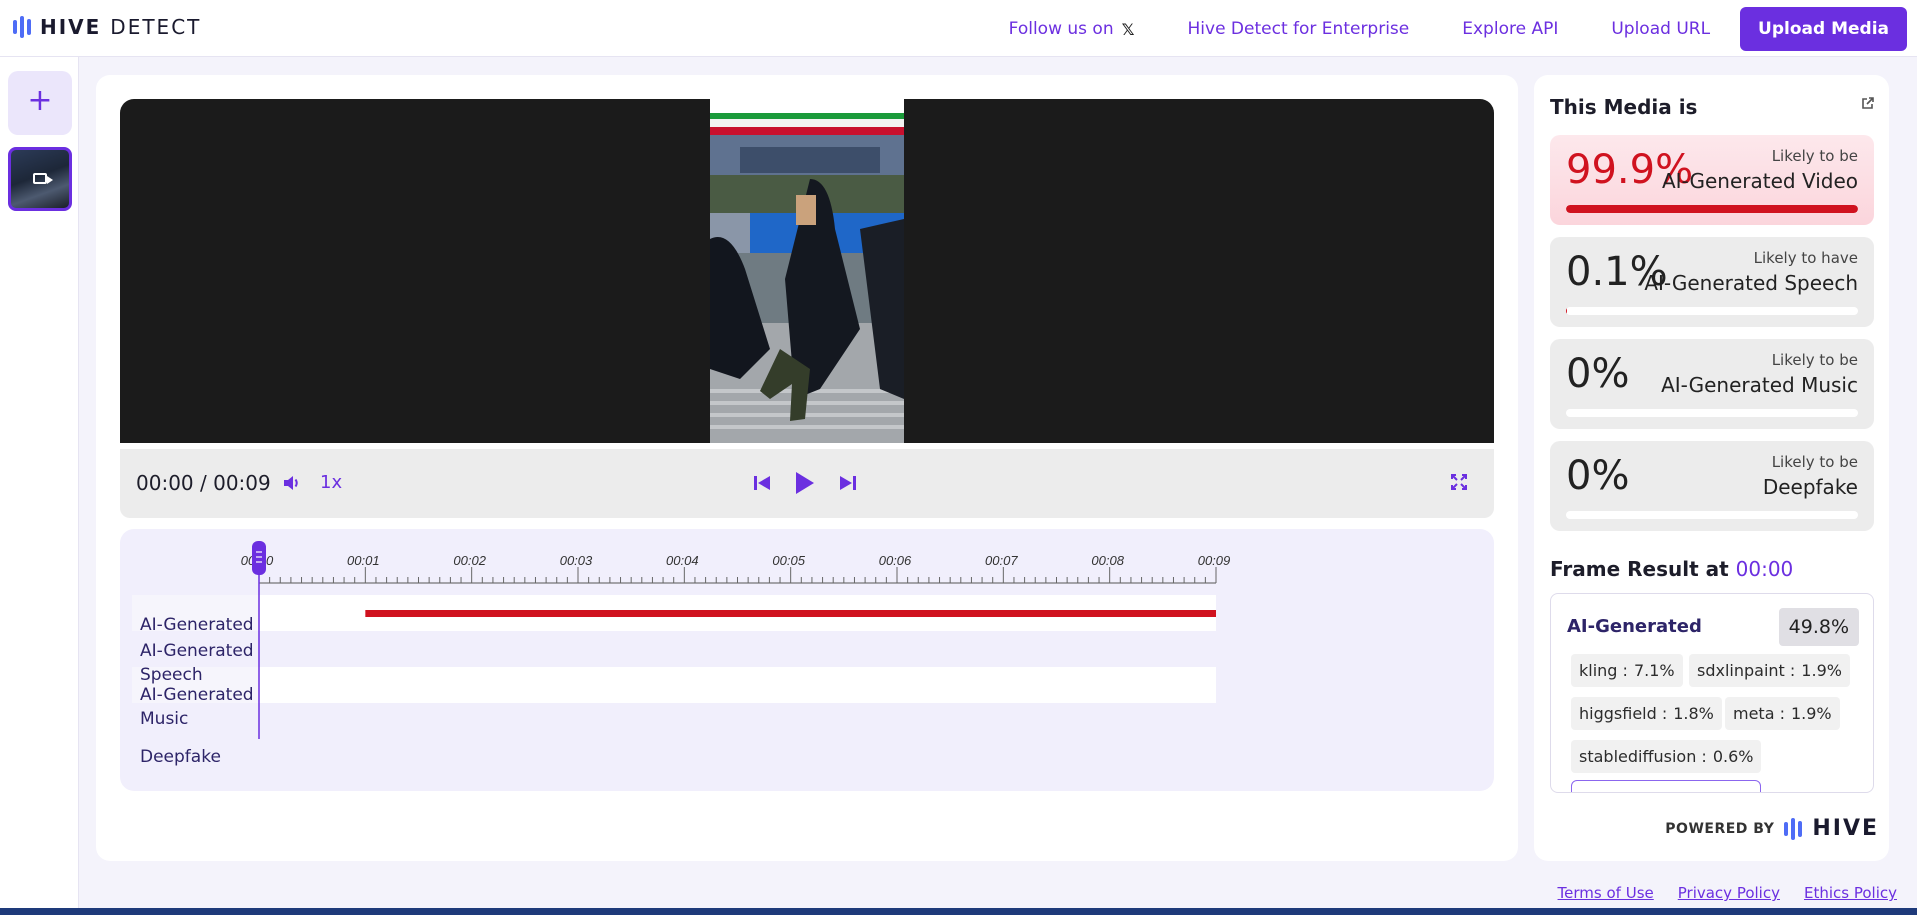  What do you see at coordinates (22, 27) in the screenshot?
I see `logo-bars-icon` at bounding box center [22, 27].